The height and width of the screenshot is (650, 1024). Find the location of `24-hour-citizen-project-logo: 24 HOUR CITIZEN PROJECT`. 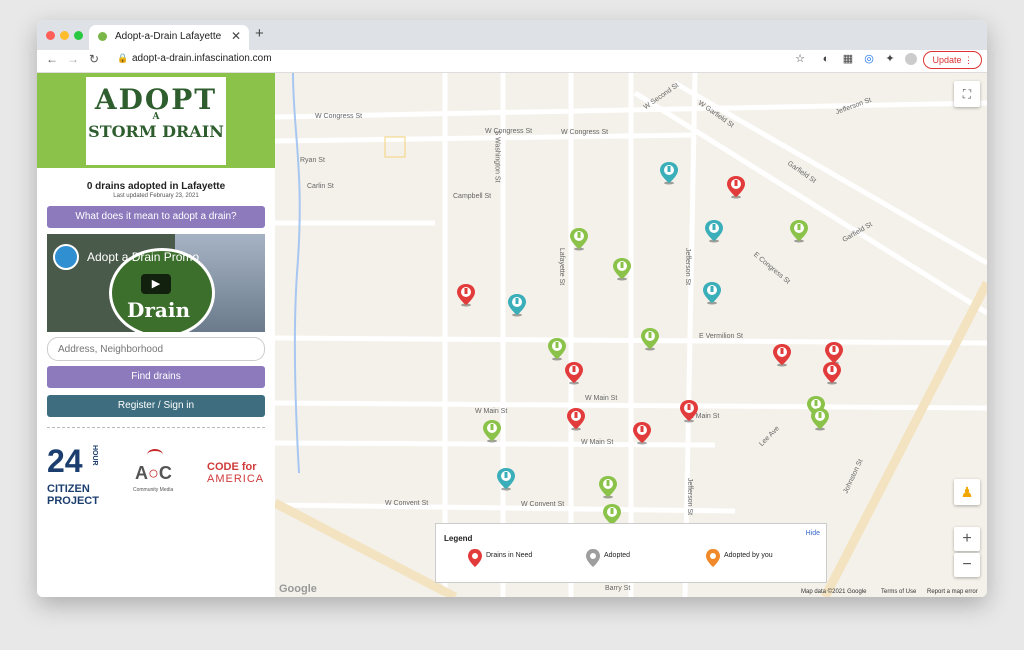

24-hour-citizen-project-logo: 24 HOUR CITIZEN PROJECT is located at coordinates (78, 478).